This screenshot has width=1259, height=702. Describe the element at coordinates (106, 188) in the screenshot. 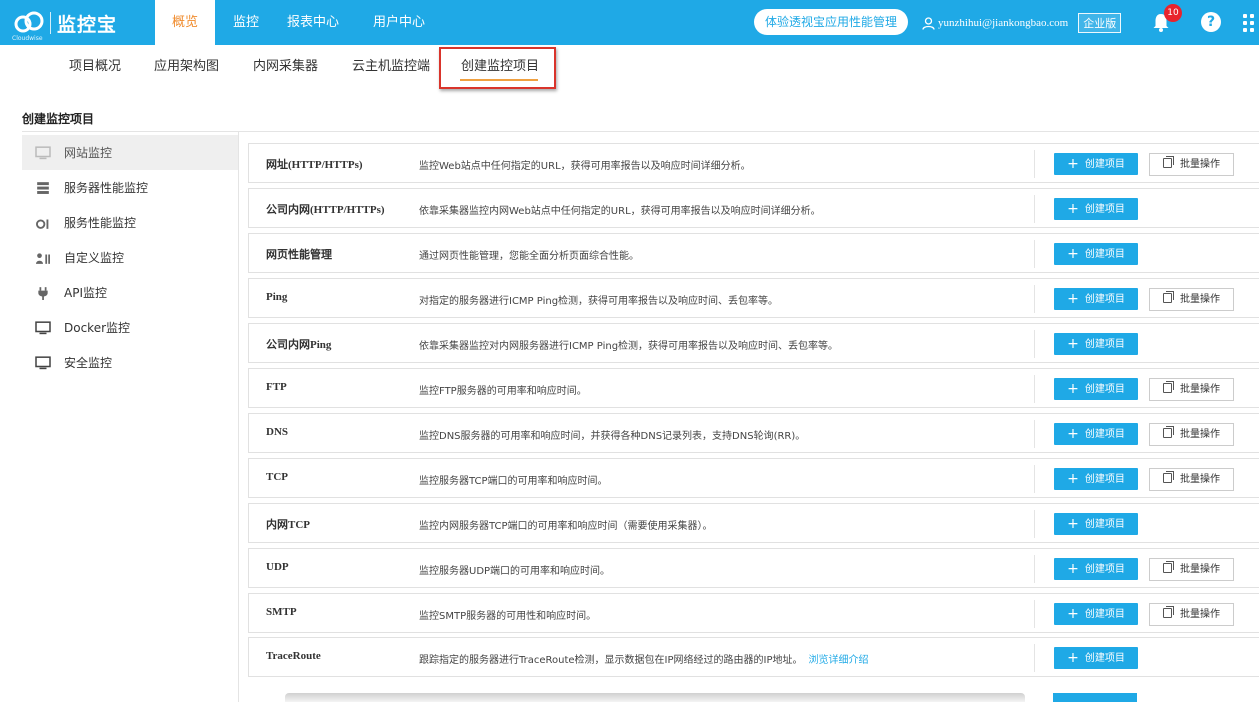

I see `sidebar-item-label: 服务器性能监控` at that location.